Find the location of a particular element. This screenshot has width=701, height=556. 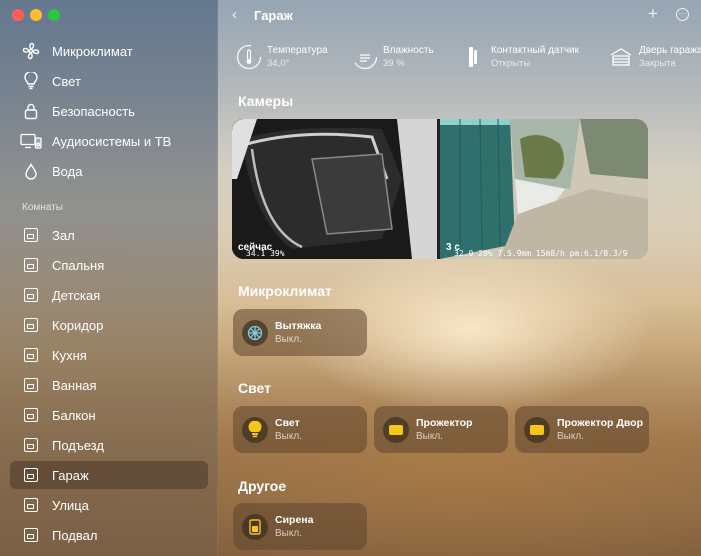

humidity-icon is located at coordinates (365, 57).